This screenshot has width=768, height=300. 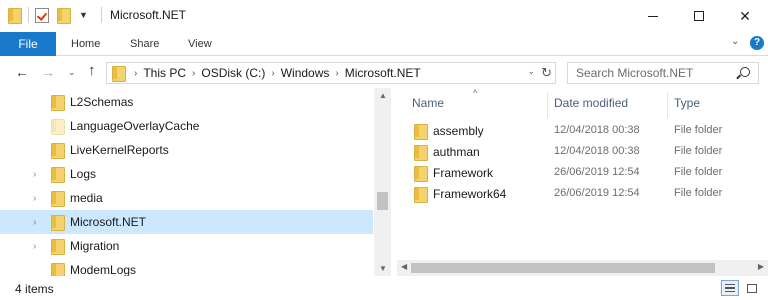 I want to click on file-row: assembly 12/04/2018 00:38 File folder, so click(x=577, y=131).